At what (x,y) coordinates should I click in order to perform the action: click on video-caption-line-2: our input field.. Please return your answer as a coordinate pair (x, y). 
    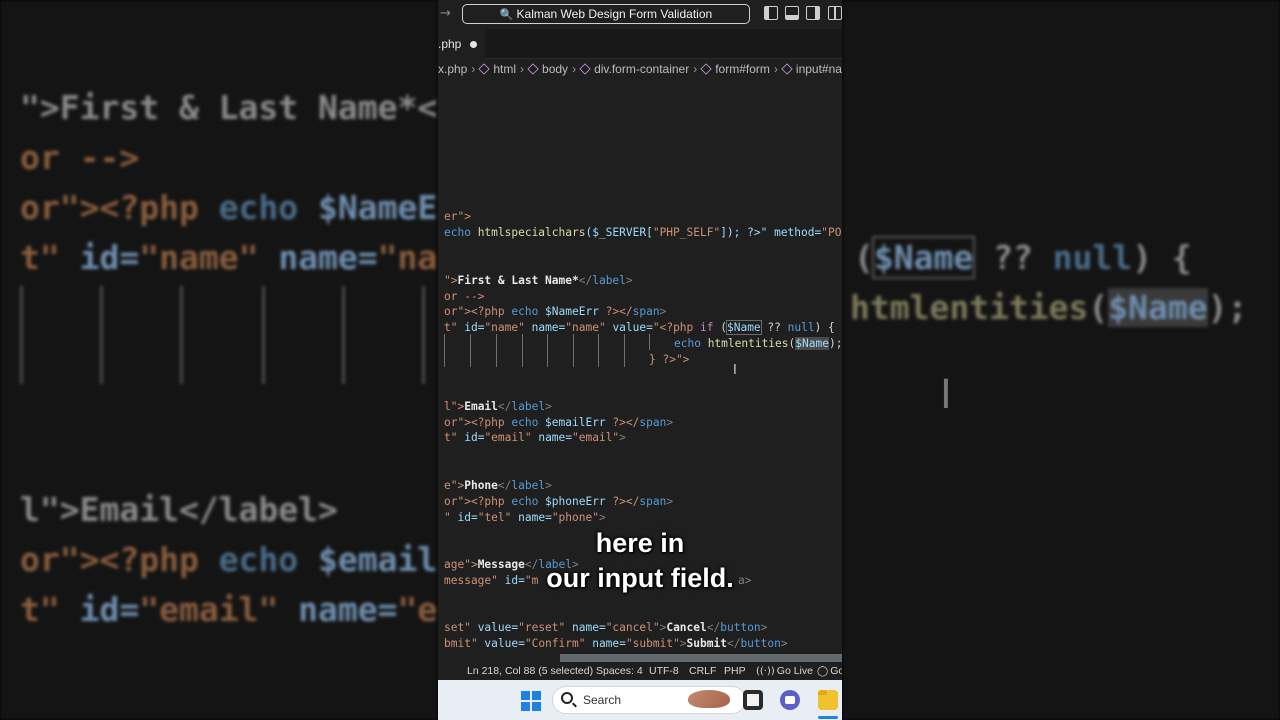
    Looking at the image, I should click on (640, 578).